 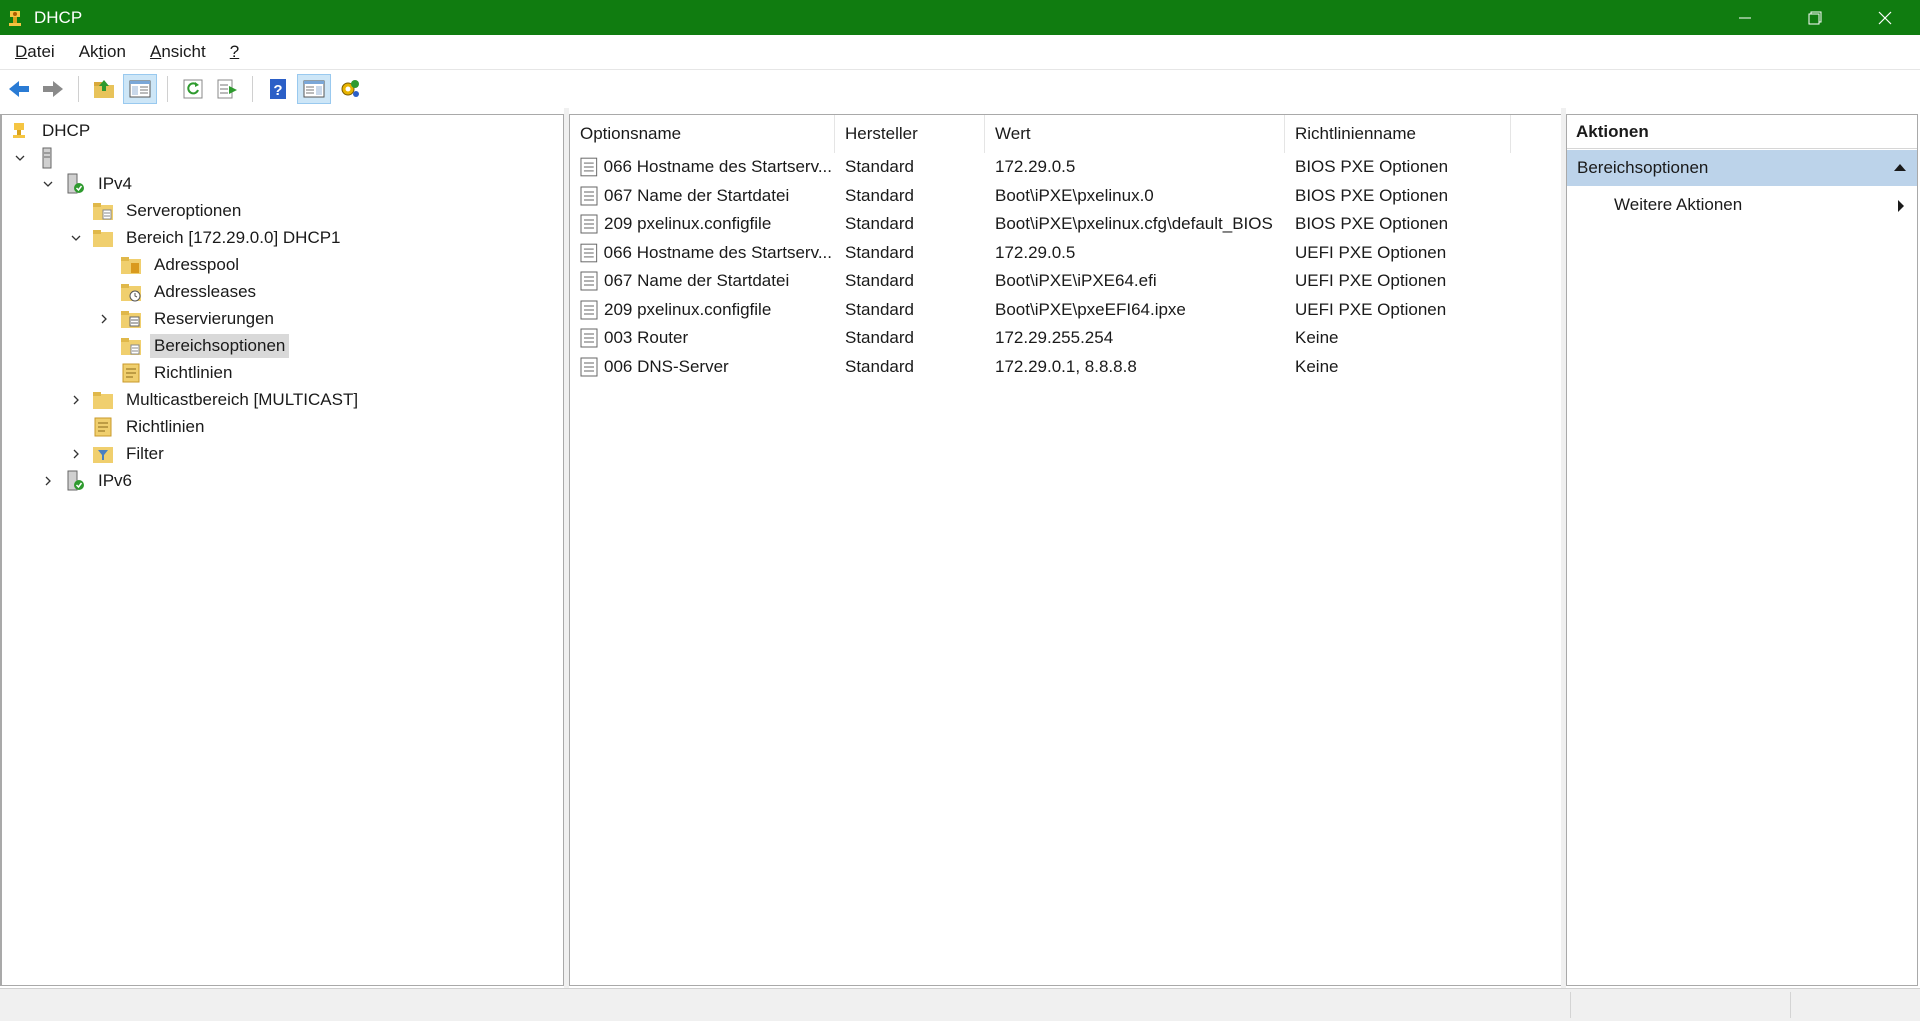 I want to click on actions-section-bereichsoptionen: Bereichsoptionen, so click(x=1742, y=168).